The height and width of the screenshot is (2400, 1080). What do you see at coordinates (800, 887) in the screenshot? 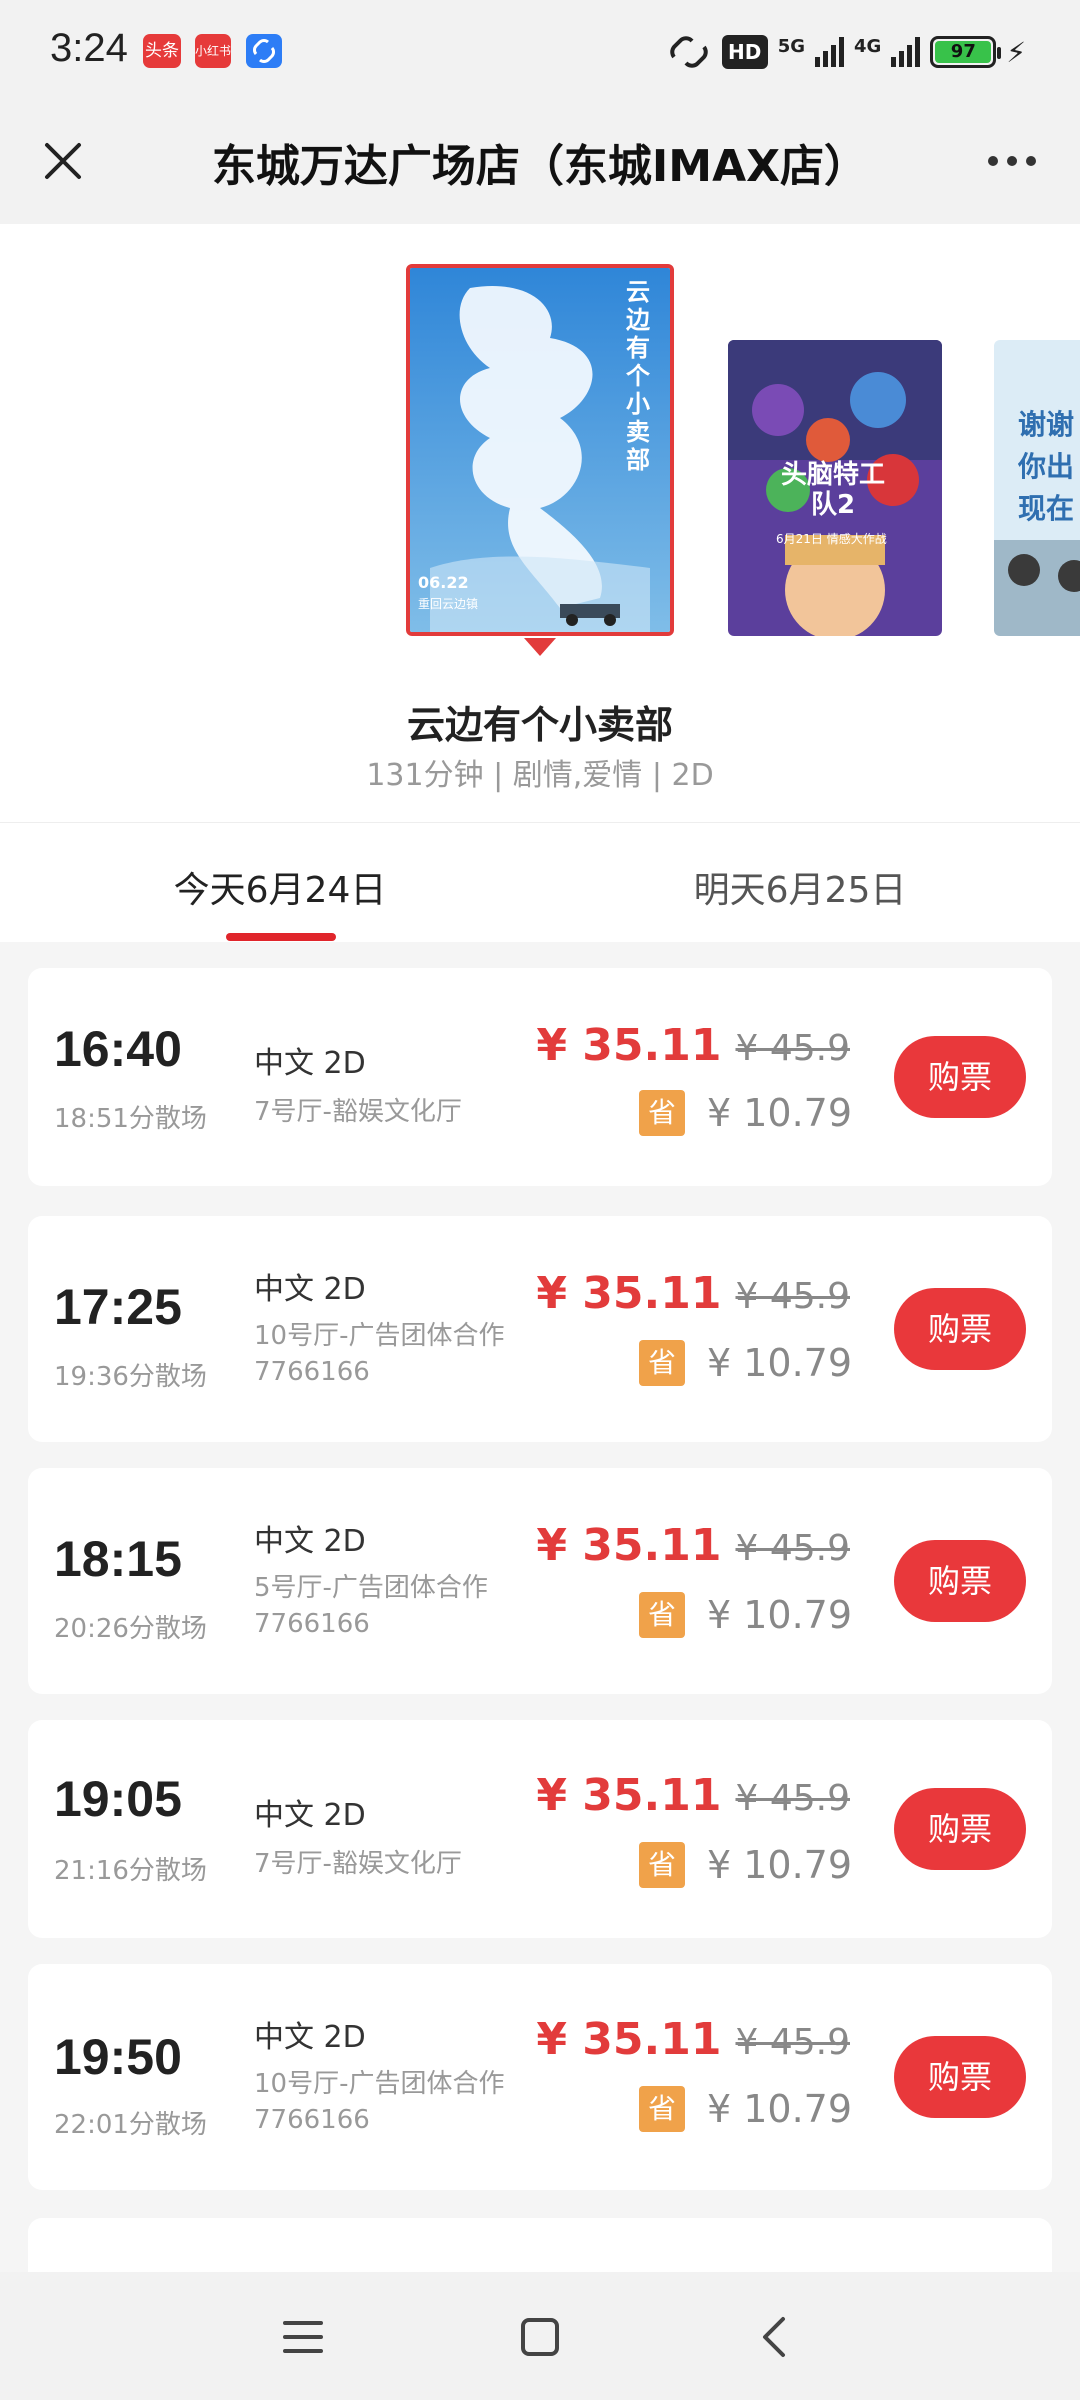
I see `tab-tomorrow: 明天6月25日` at bounding box center [800, 887].